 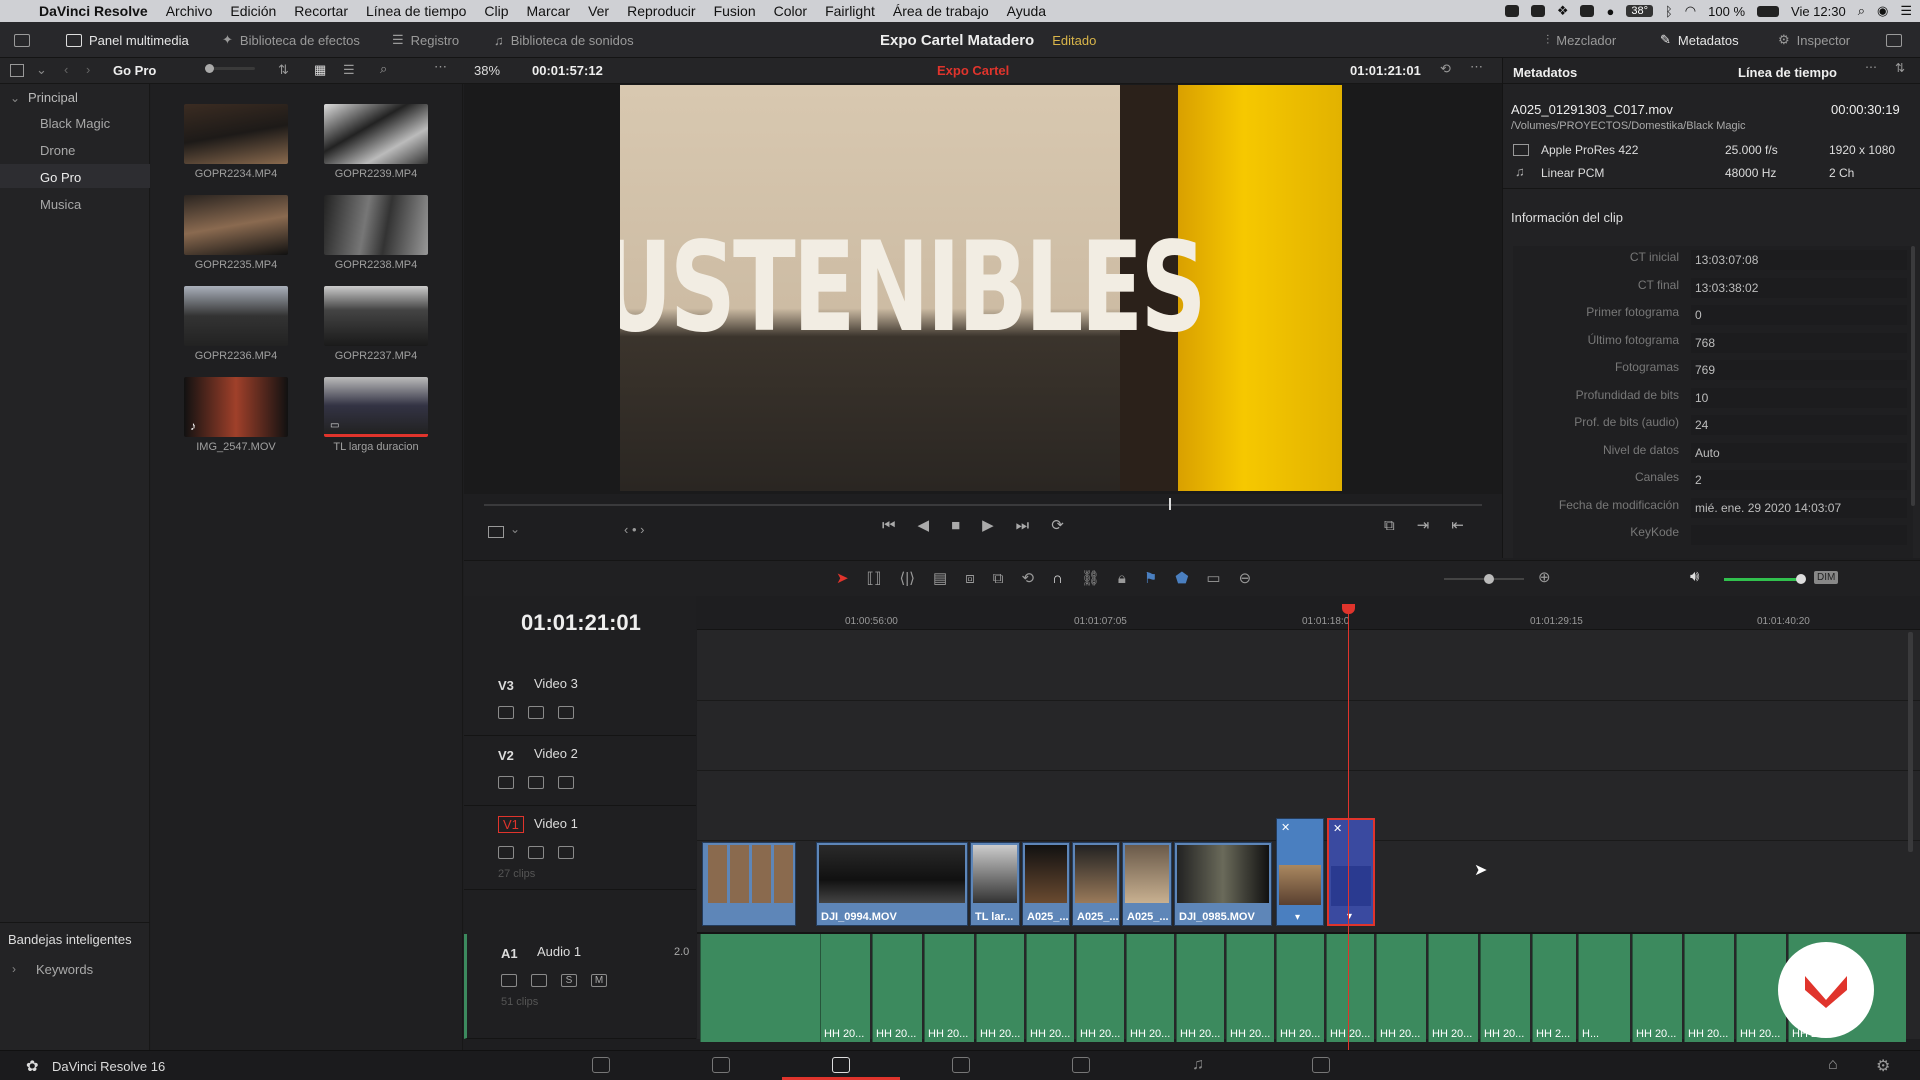 What do you see at coordinates (970, 578) in the screenshot?
I see `insert-clip-icon: ⧈` at bounding box center [970, 578].